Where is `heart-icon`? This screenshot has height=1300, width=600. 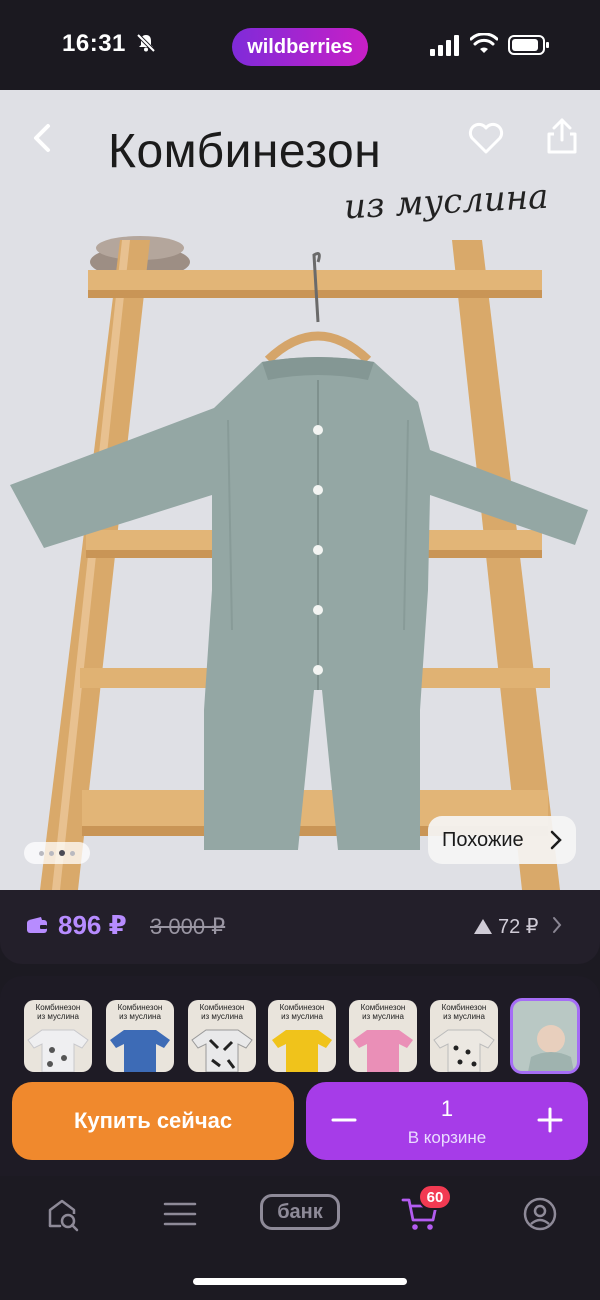
heart-icon is located at coordinates (486, 138).